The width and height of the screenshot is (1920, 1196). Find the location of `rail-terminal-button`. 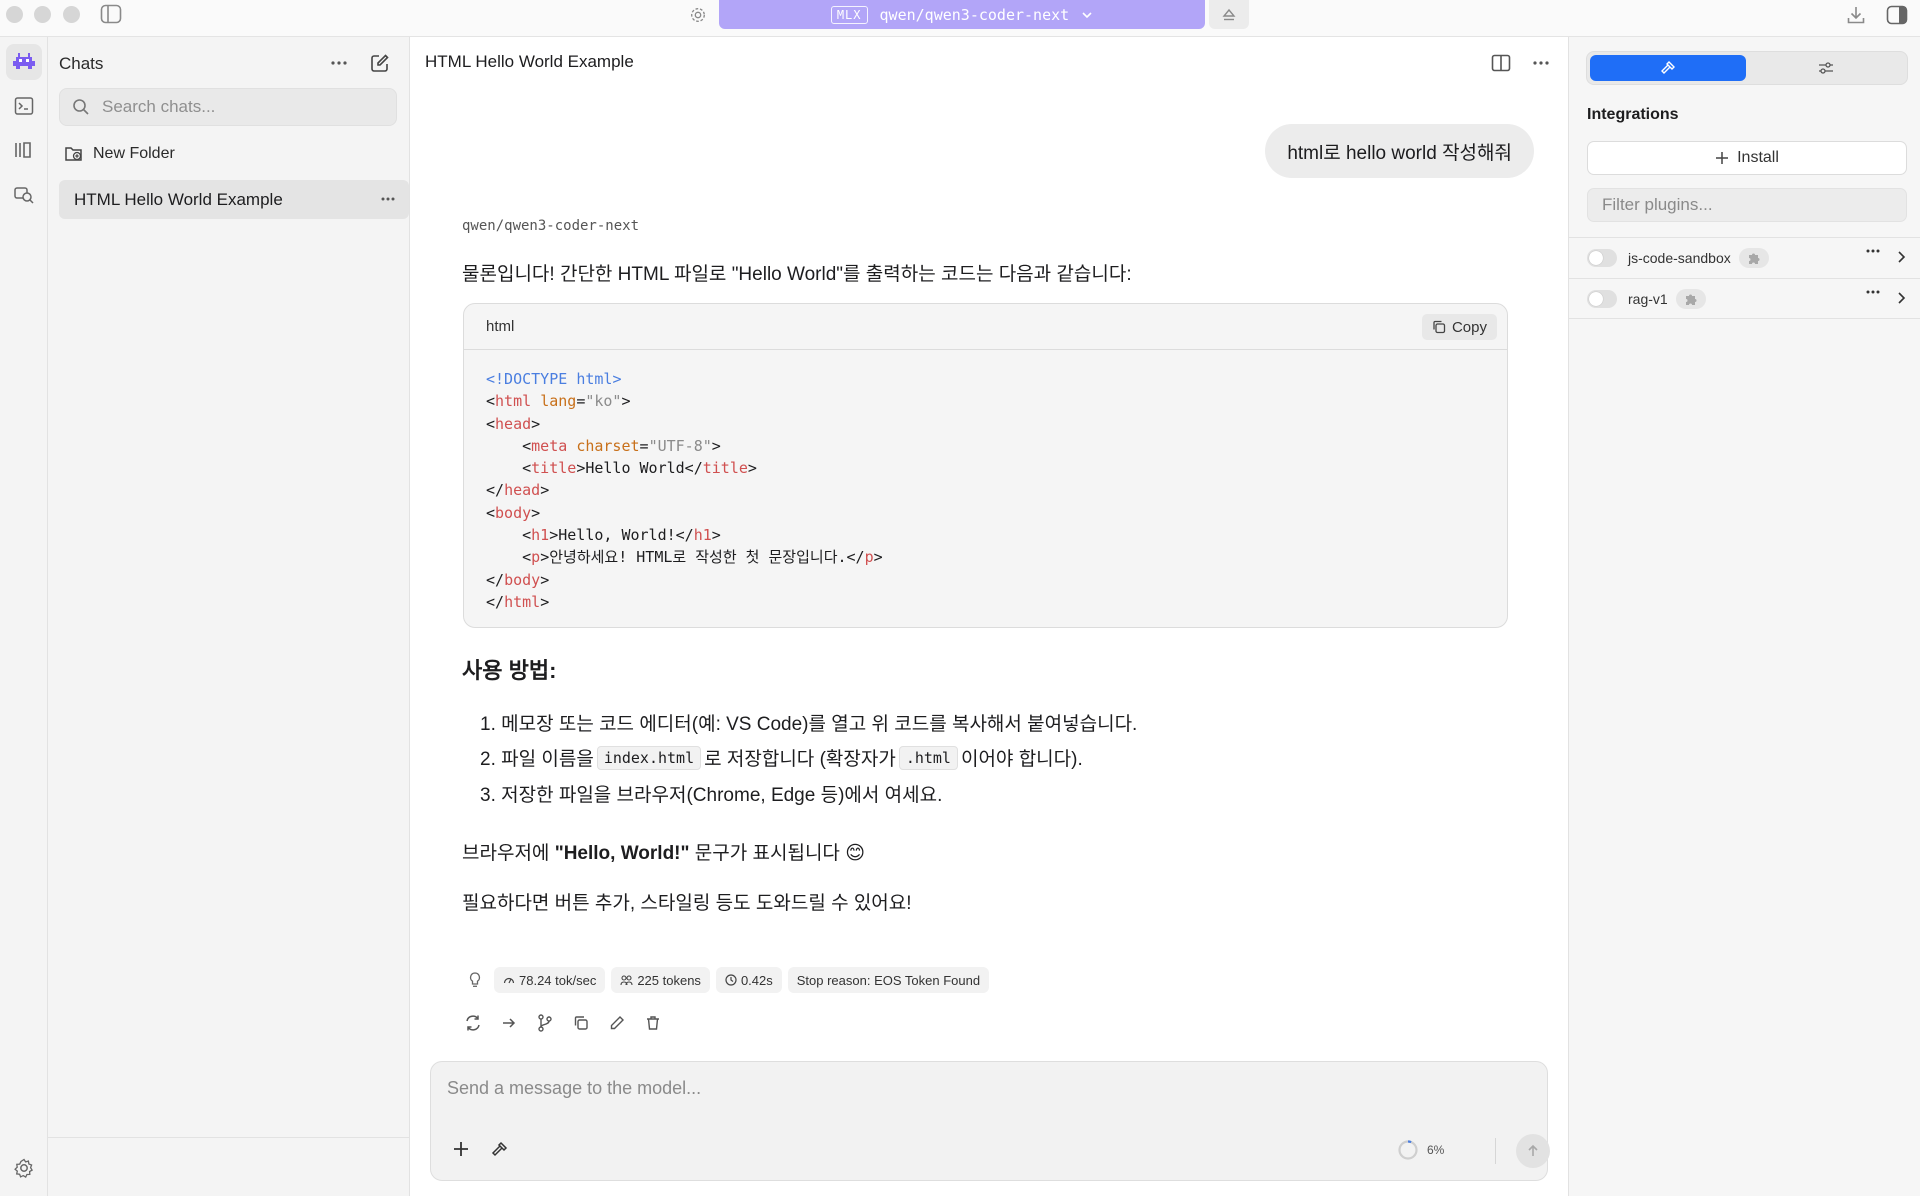

rail-terminal-button is located at coordinates (24, 106).